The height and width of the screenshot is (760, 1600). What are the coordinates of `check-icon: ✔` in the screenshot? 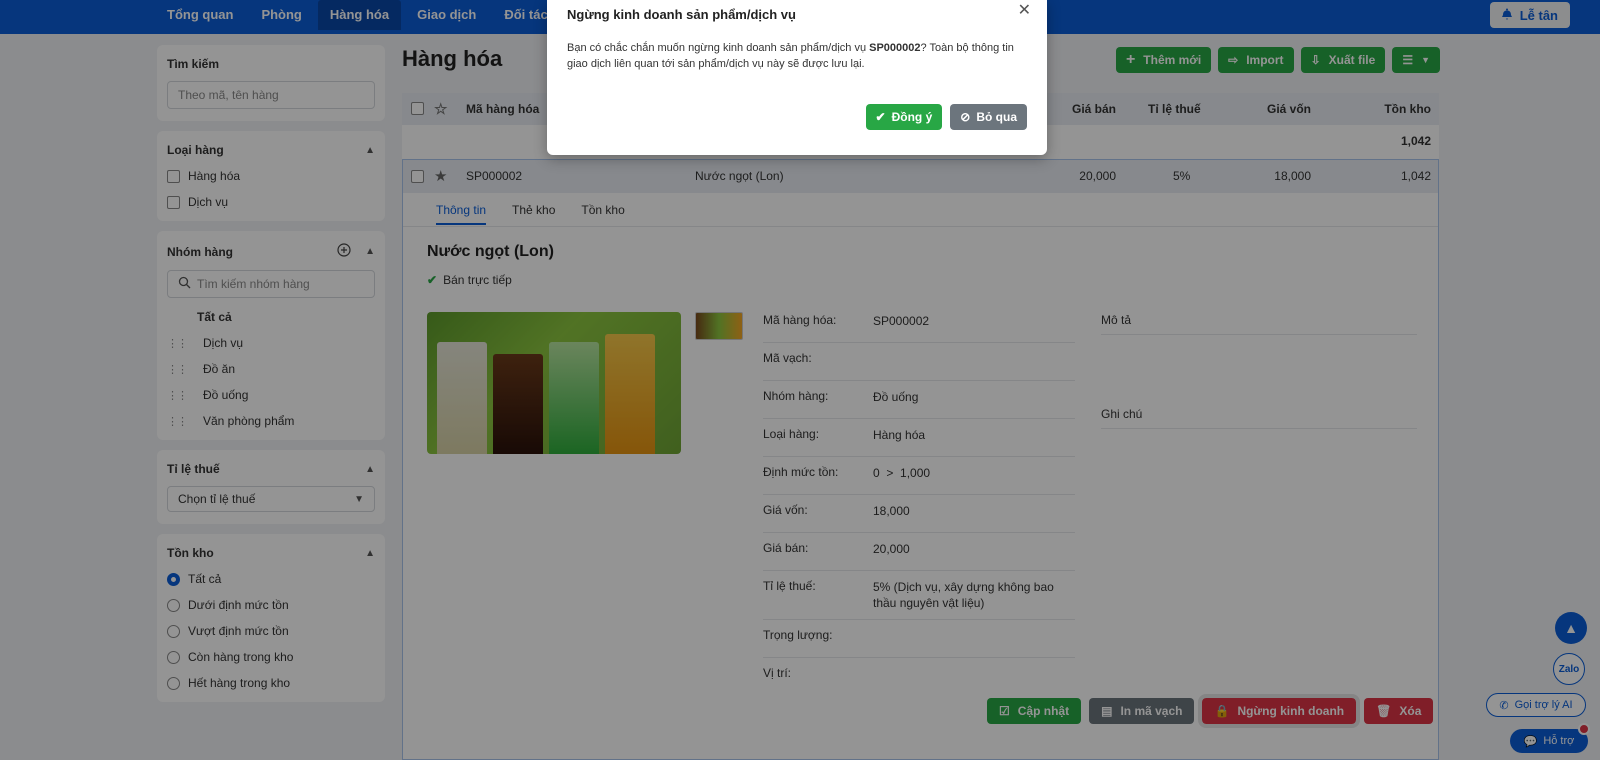 It's located at (880, 117).